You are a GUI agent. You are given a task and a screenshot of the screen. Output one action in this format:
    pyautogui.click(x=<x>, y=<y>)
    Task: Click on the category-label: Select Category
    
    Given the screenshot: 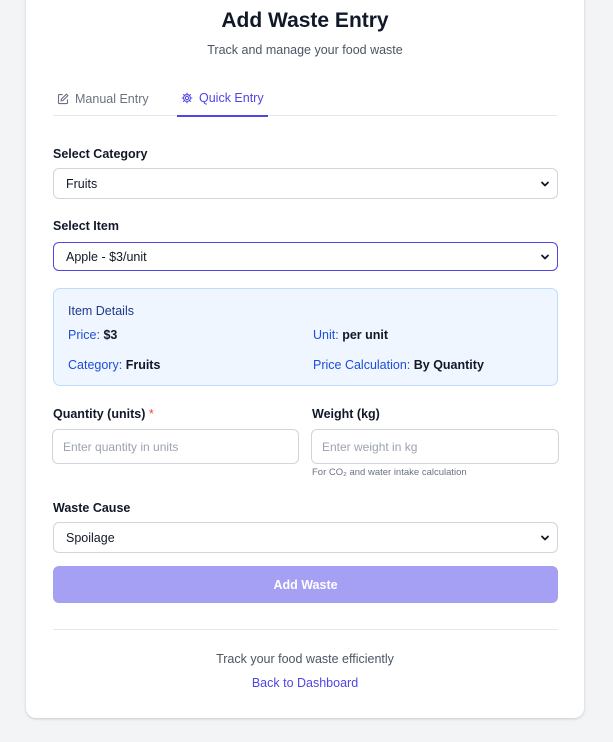 What is the action you would take?
    pyautogui.click(x=100, y=154)
    